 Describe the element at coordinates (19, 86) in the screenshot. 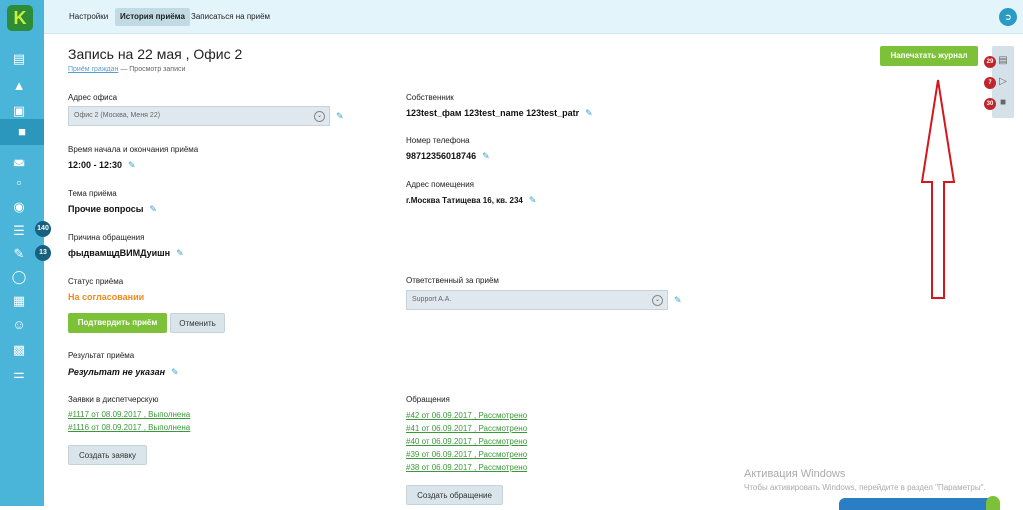

I see `landscape-icon: ▲` at that location.